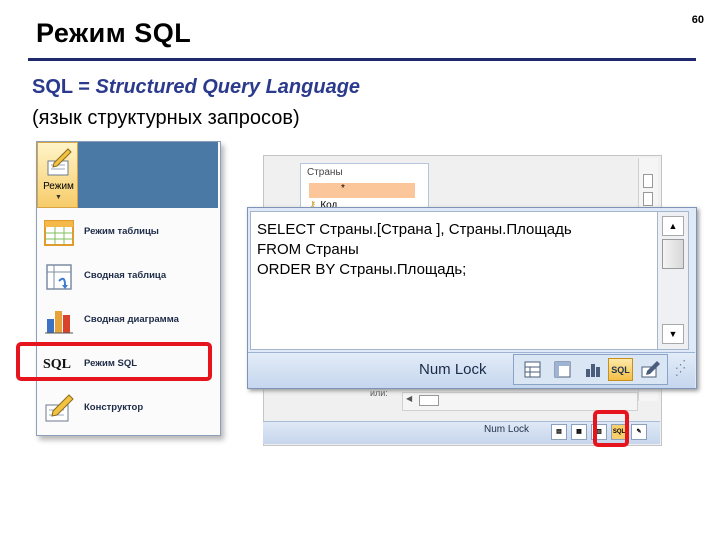  Describe the element at coordinates (64, 87) in the screenshot. I see `subtitle-prefix: SQL =` at that location.